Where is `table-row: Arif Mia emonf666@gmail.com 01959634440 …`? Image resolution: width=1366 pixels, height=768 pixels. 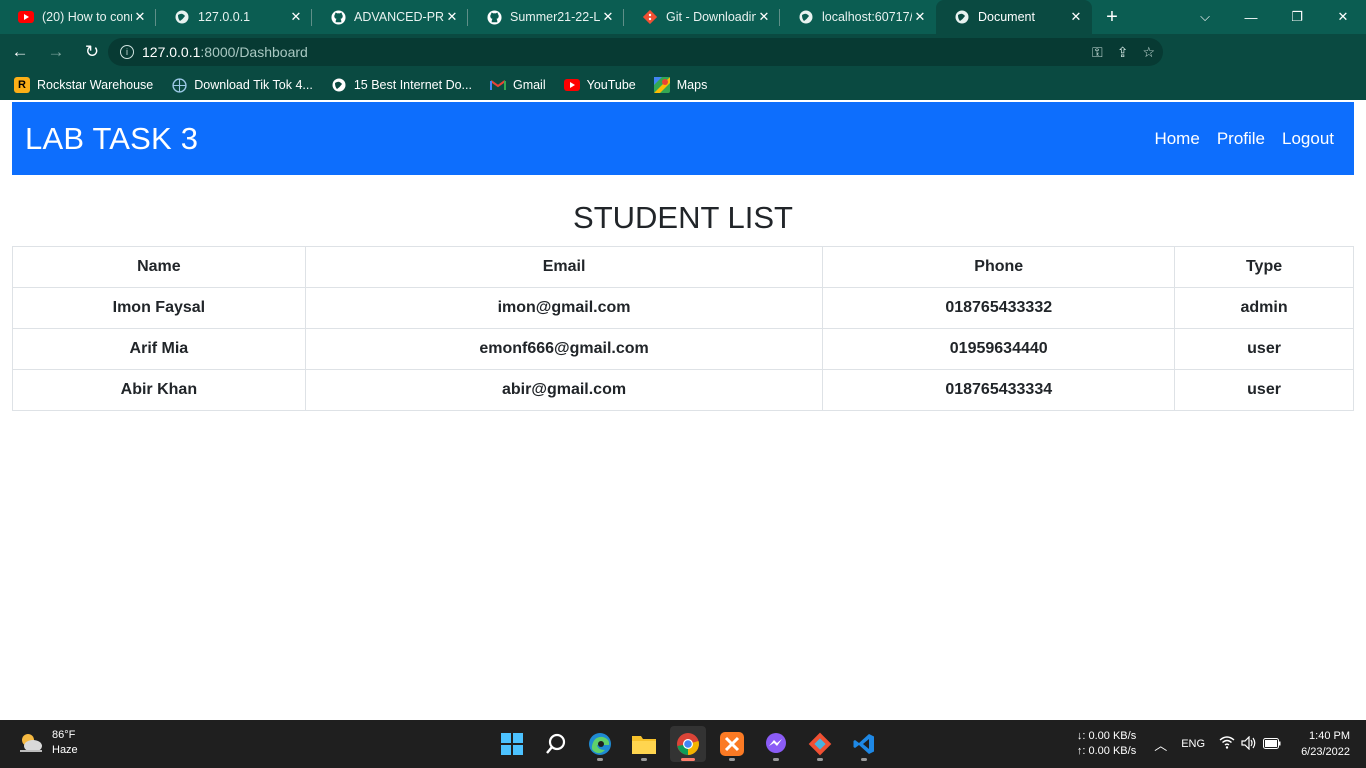
table-row: Arif Mia emonf666@gmail.com 01959634440 … is located at coordinates (683, 349).